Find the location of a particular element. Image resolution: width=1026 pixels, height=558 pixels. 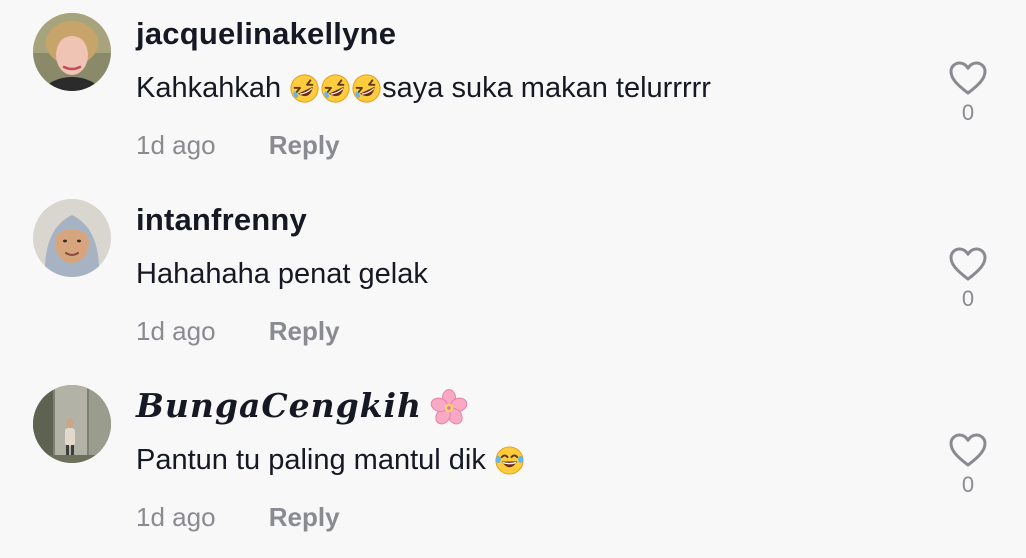

comment-text: Kahkahkah saya suka makan telurrrrr is located at coordinates (423, 88).